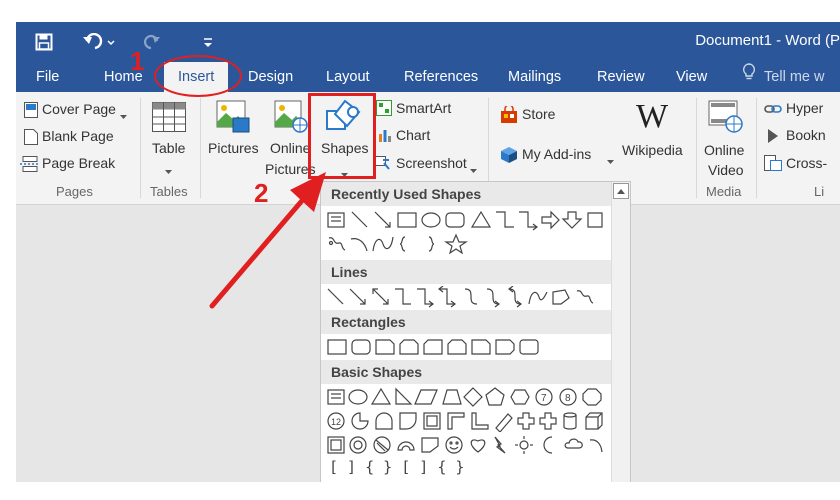  I want to click on screenshot-icon, so click(382, 165).